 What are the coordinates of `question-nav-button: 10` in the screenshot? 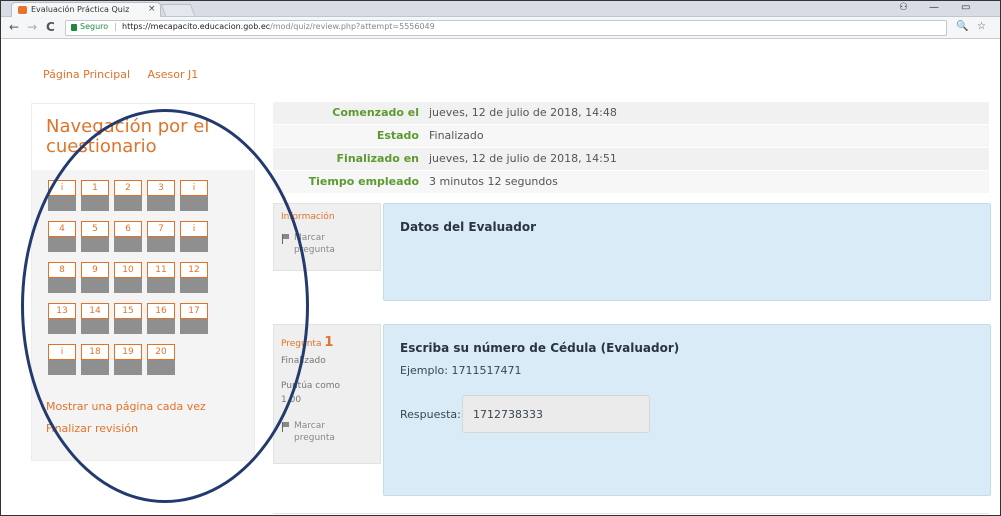 It's located at (128, 277).